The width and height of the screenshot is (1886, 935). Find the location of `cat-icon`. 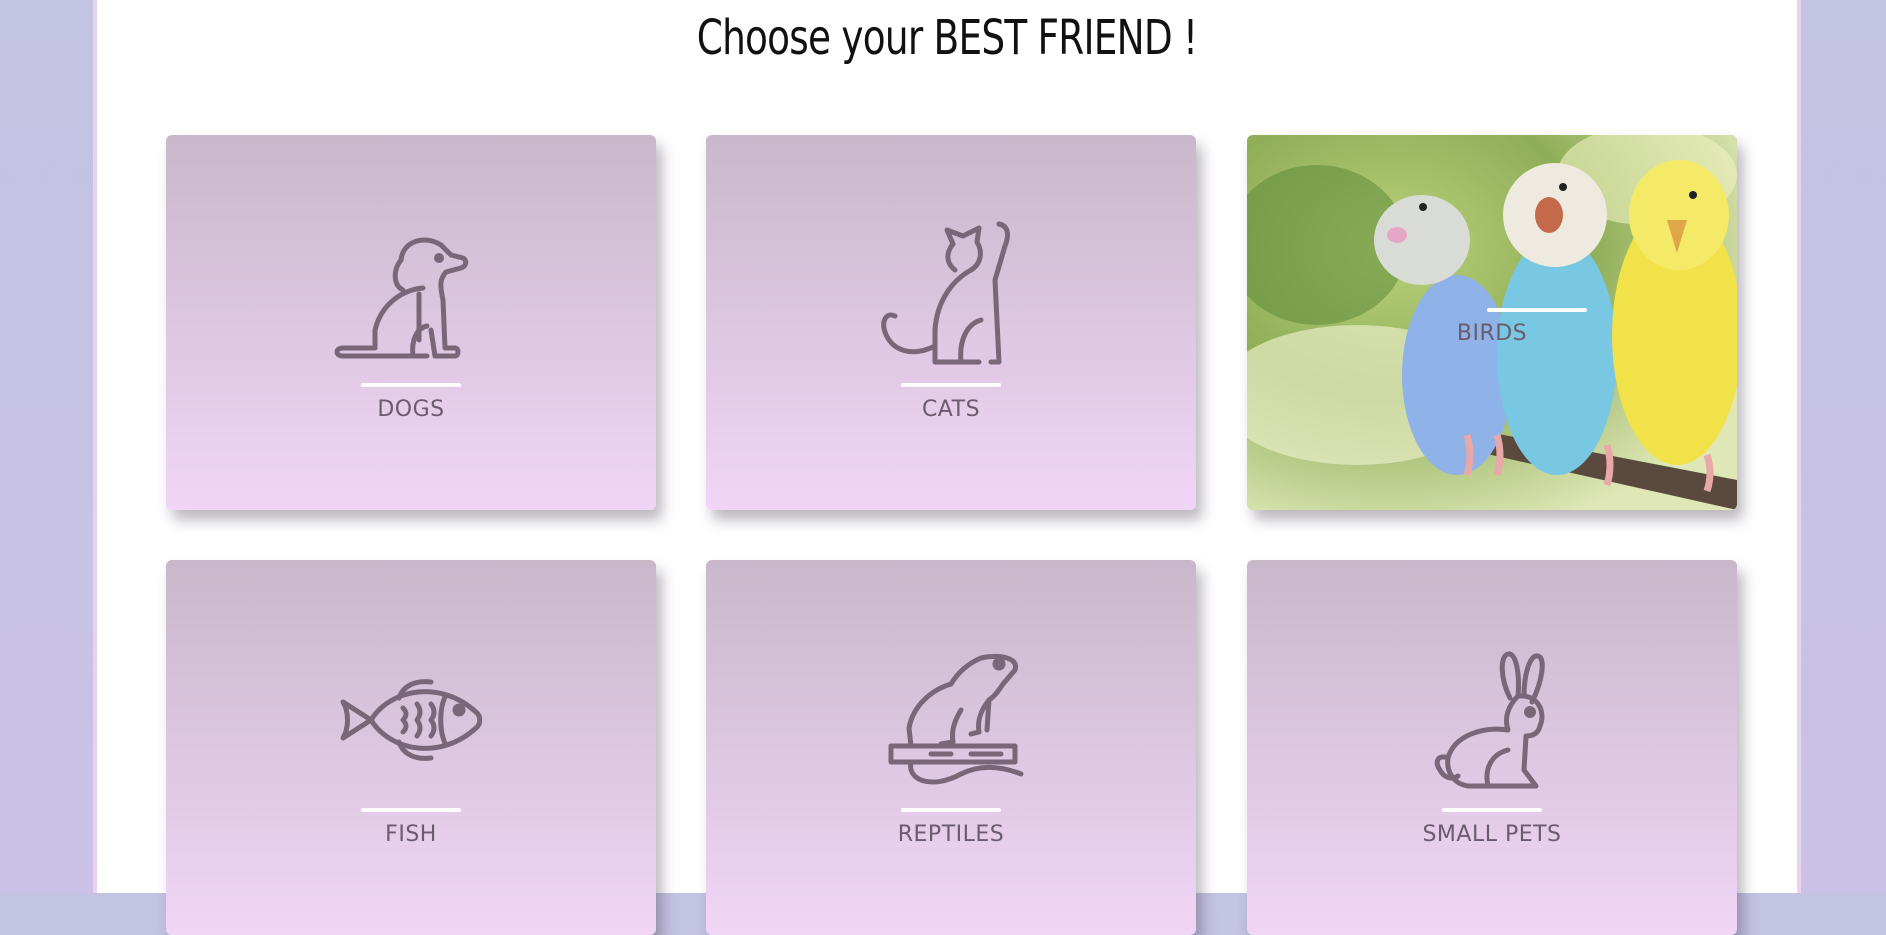

cat-icon is located at coordinates (951, 295).